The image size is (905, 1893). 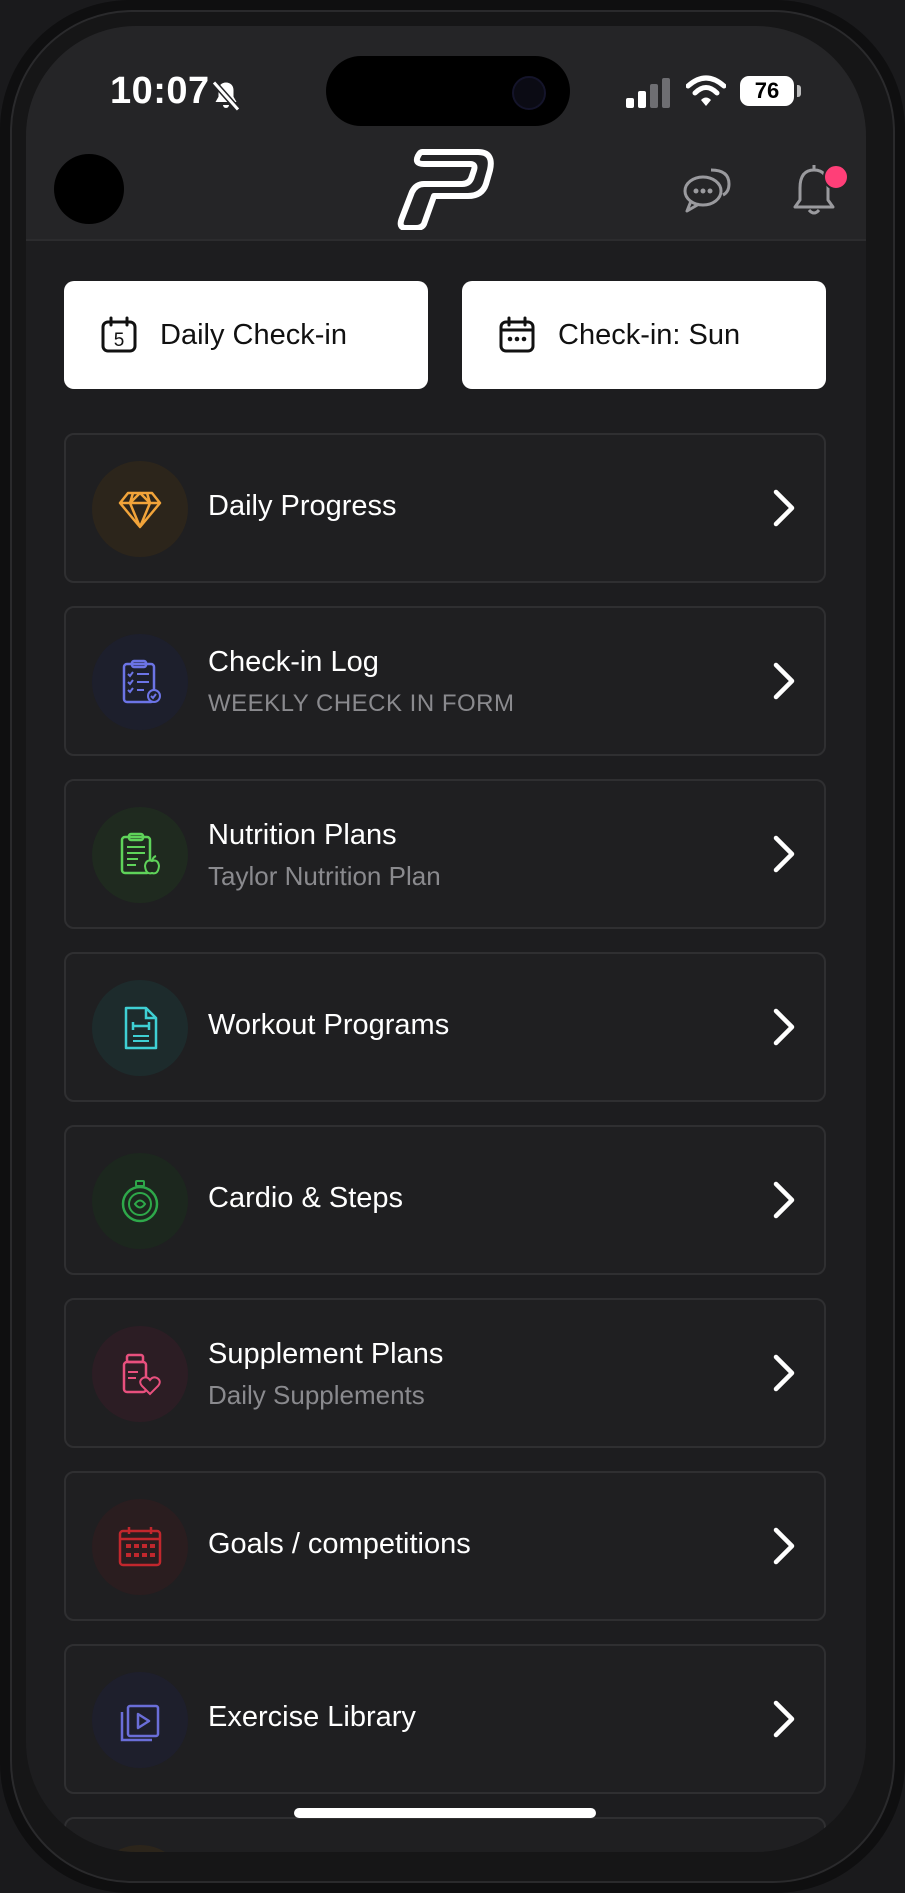 I want to click on menu-item-title: Nutrition Plans, so click(x=302, y=835).